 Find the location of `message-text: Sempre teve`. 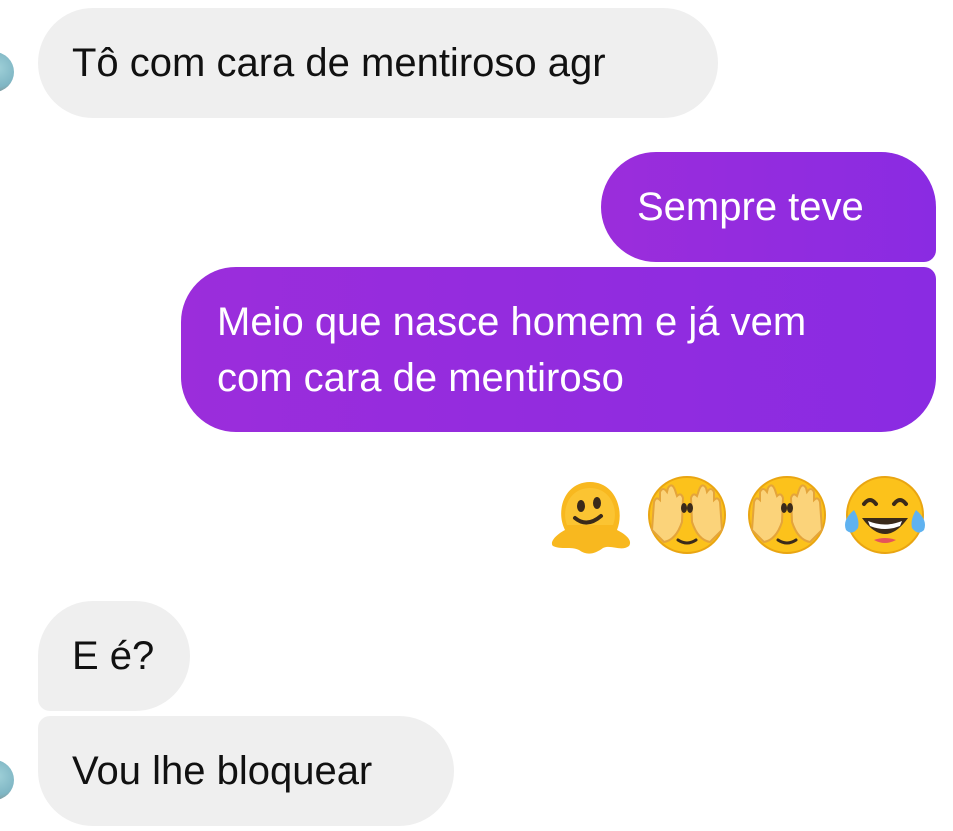

message-text: Sempre teve is located at coordinates (750, 207).